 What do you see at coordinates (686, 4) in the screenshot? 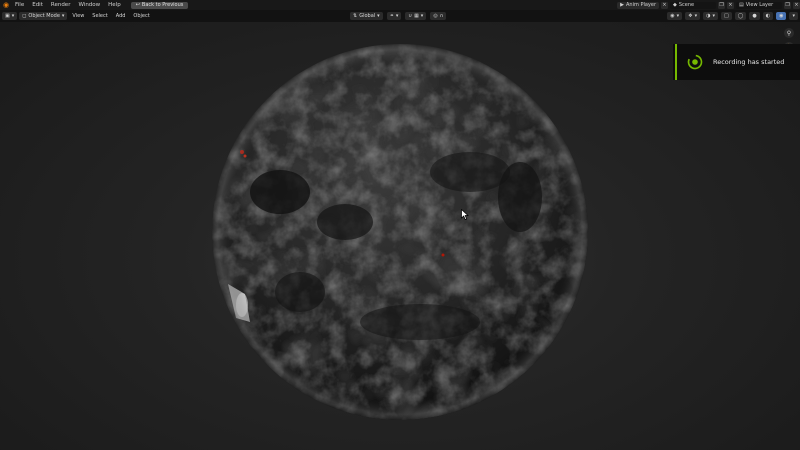
I see `scene-label: Scene` at bounding box center [686, 4].